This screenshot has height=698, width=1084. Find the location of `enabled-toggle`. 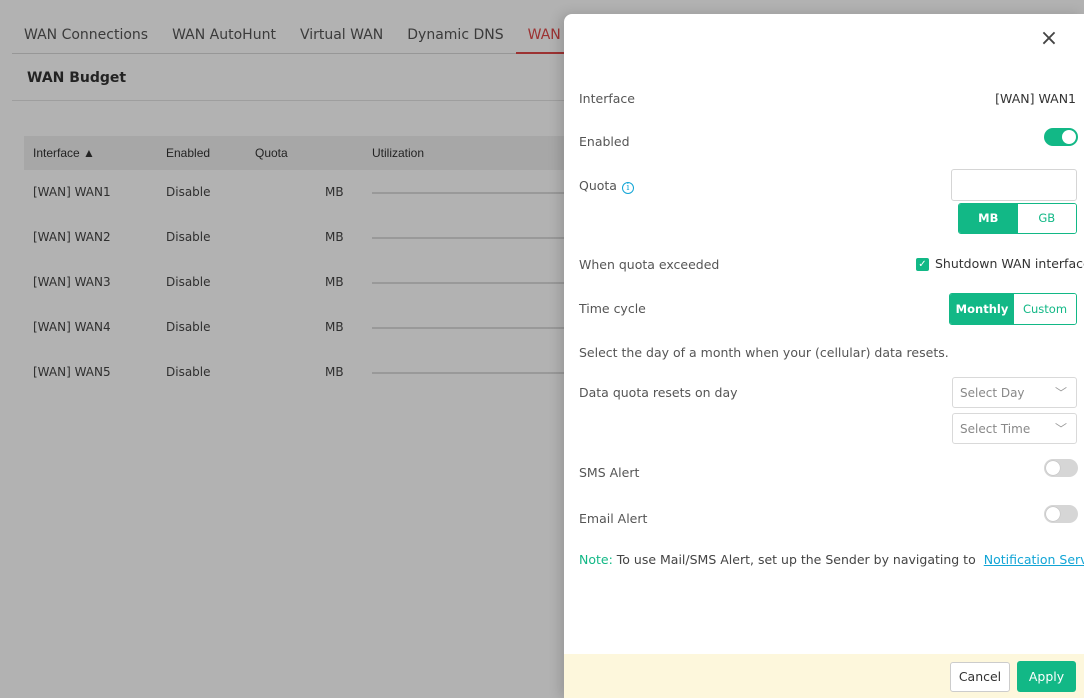

enabled-toggle is located at coordinates (1061, 137).